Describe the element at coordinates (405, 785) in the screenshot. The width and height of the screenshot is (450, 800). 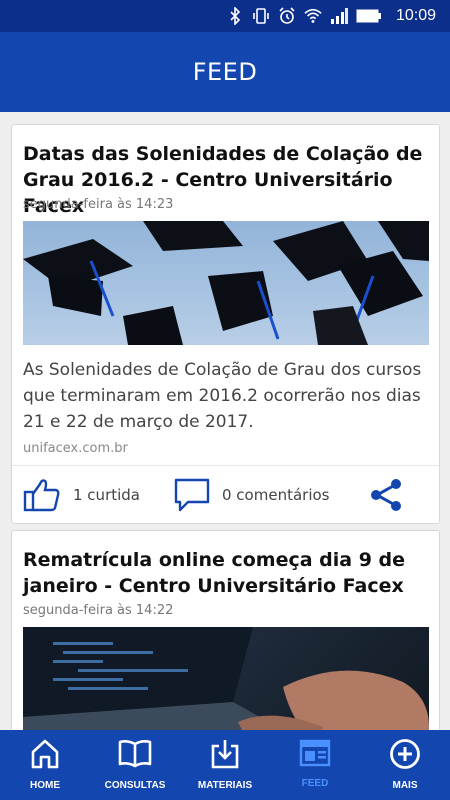
I see `nav-mais-label: MAIS` at that location.